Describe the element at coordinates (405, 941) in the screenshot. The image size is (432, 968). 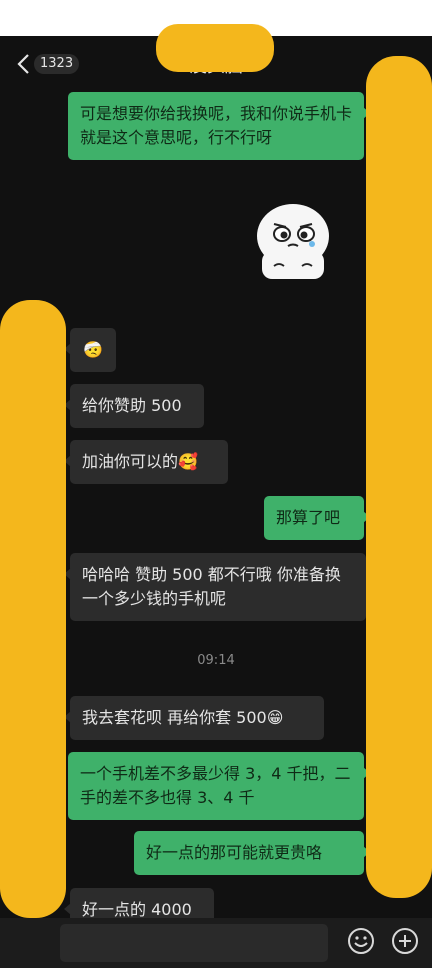
I see `plus-icon` at that location.